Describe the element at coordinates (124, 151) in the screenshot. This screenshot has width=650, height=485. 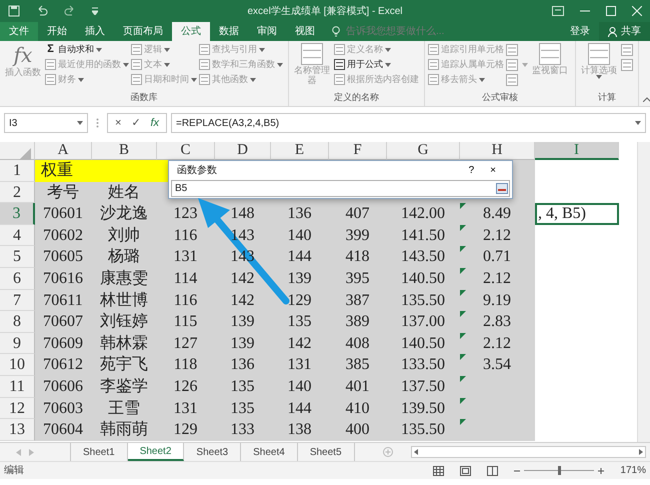
I see `column-header: B` at that location.